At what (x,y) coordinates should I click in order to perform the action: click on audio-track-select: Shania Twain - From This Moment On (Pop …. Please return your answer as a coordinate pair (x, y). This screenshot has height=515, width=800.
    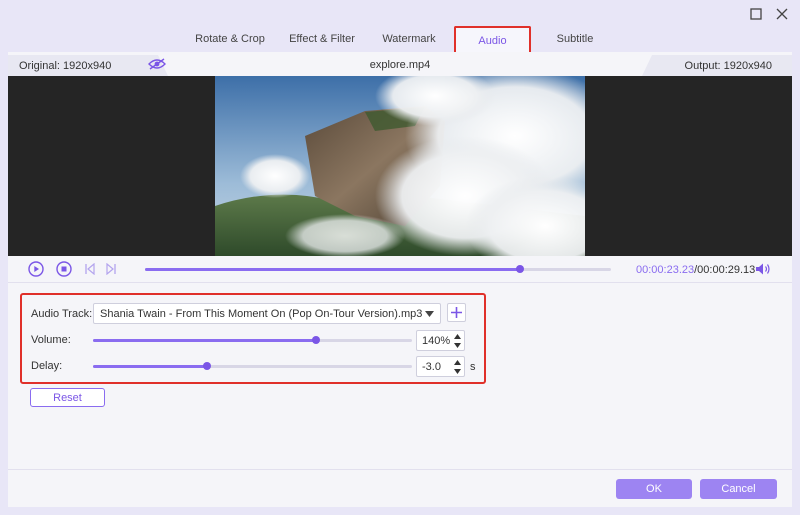
    Looking at the image, I should click on (267, 313).